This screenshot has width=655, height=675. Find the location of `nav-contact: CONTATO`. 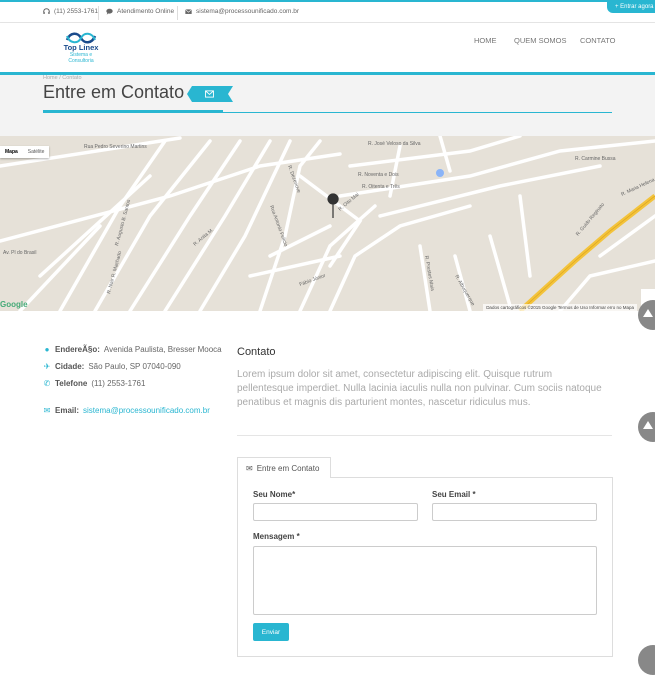

nav-contact: CONTATO is located at coordinates (597, 40).